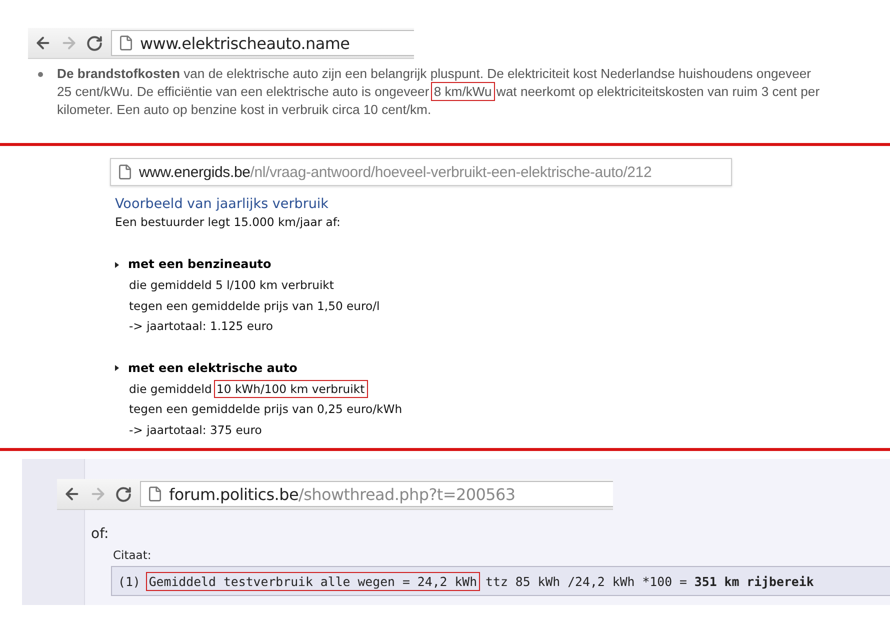  What do you see at coordinates (245, 43) in the screenshot?
I see `url-text: www.elektrischeauto.name` at bounding box center [245, 43].